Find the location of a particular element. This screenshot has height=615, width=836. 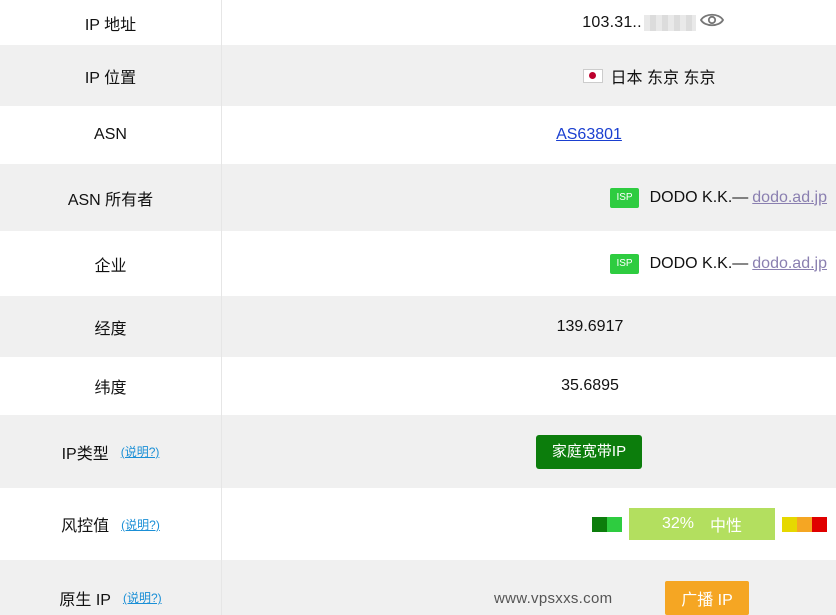

asn-owner-name: DODO K.K.— is located at coordinates (699, 197).